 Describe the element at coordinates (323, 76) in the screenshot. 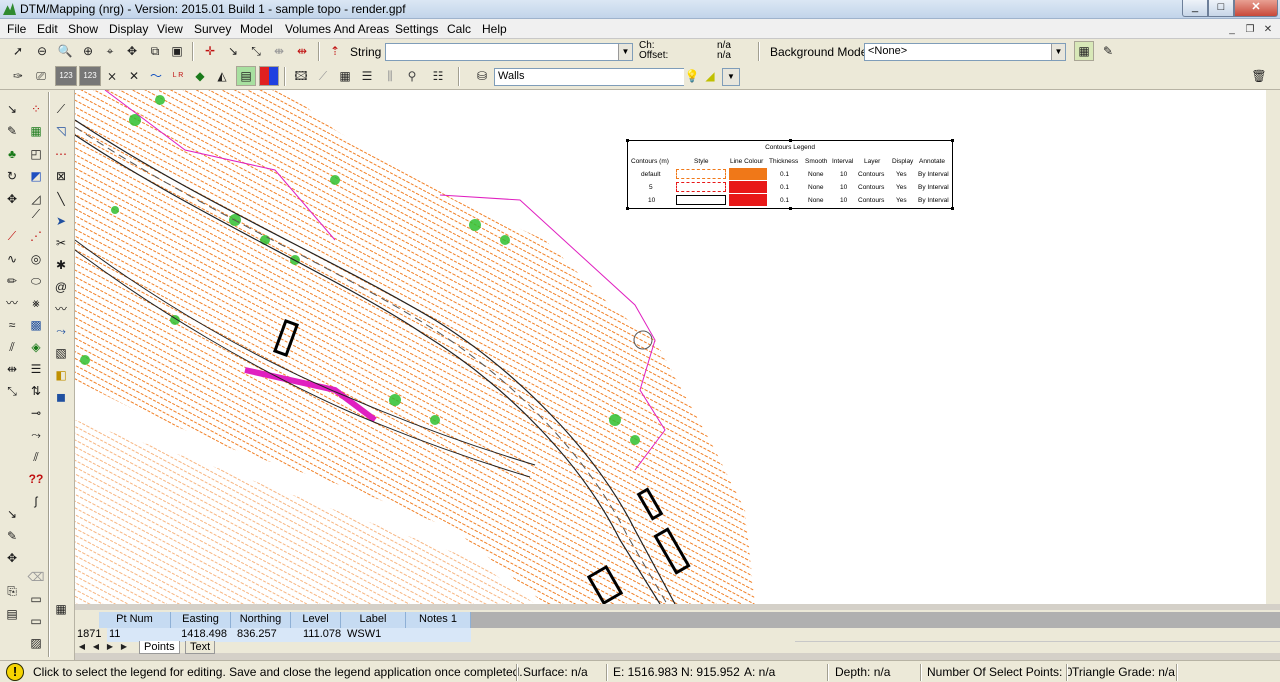

I see `measure-icon: ⟋` at that location.